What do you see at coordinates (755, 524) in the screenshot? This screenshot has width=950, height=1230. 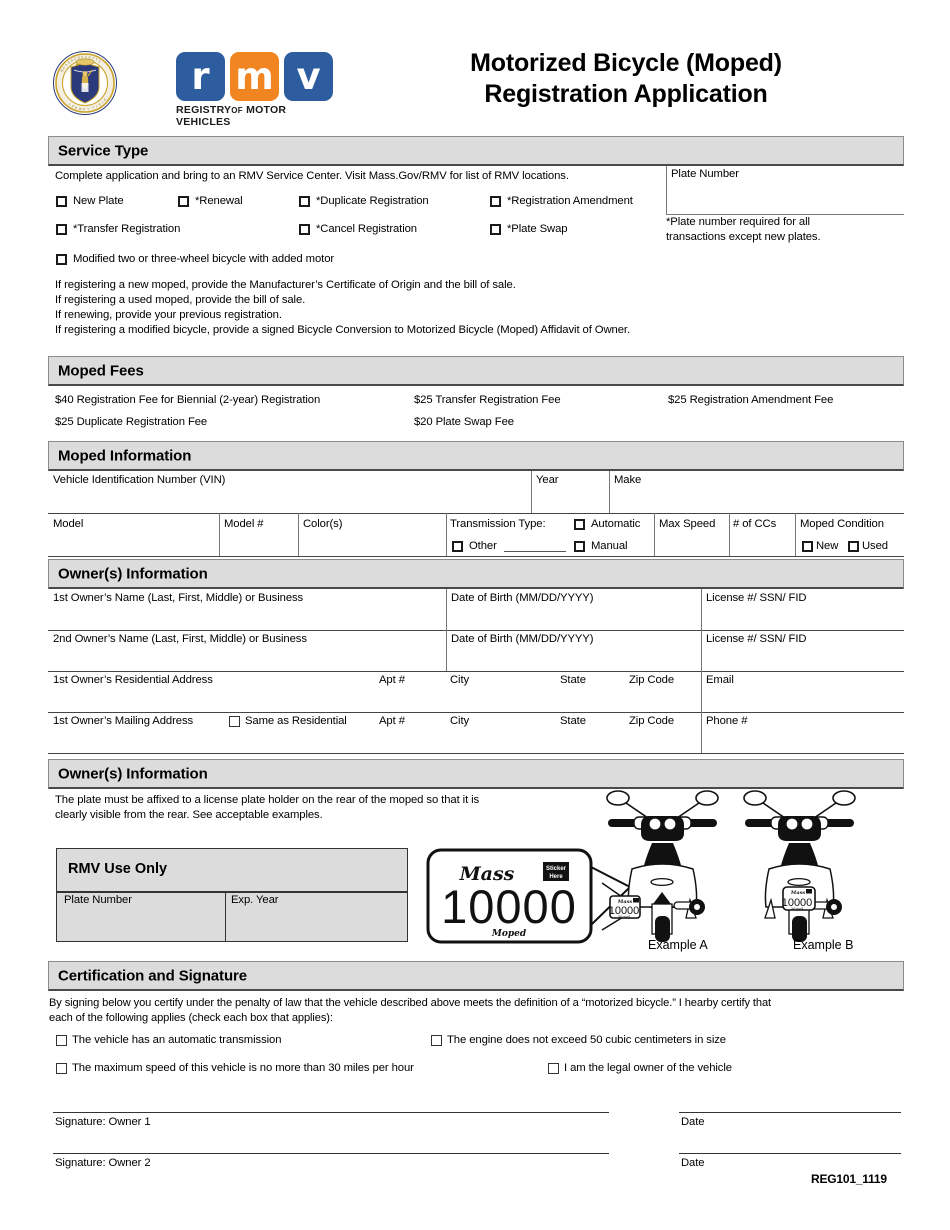 I see `label-ccs: # of CCs` at bounding box center [755, 524].